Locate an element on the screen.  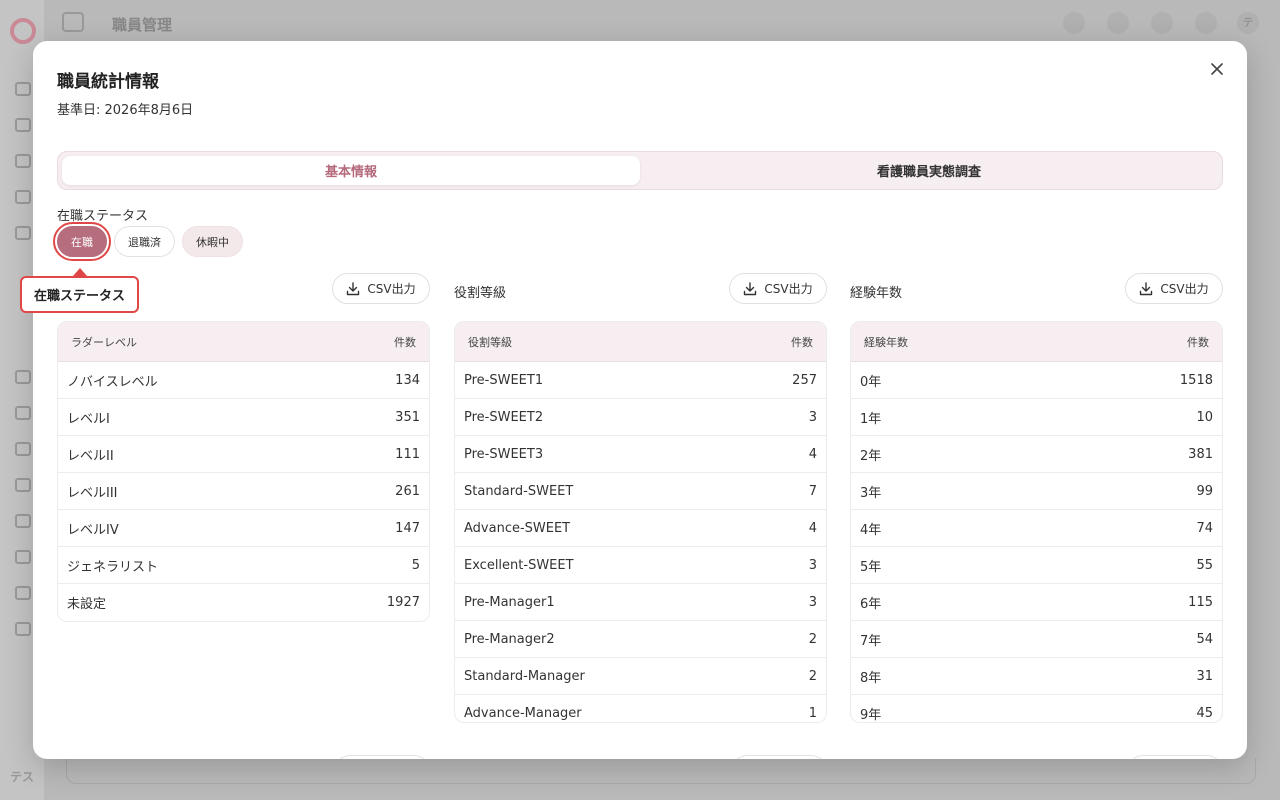
status-tooltip: 在職ステータス is located at coordinates (79, 294).